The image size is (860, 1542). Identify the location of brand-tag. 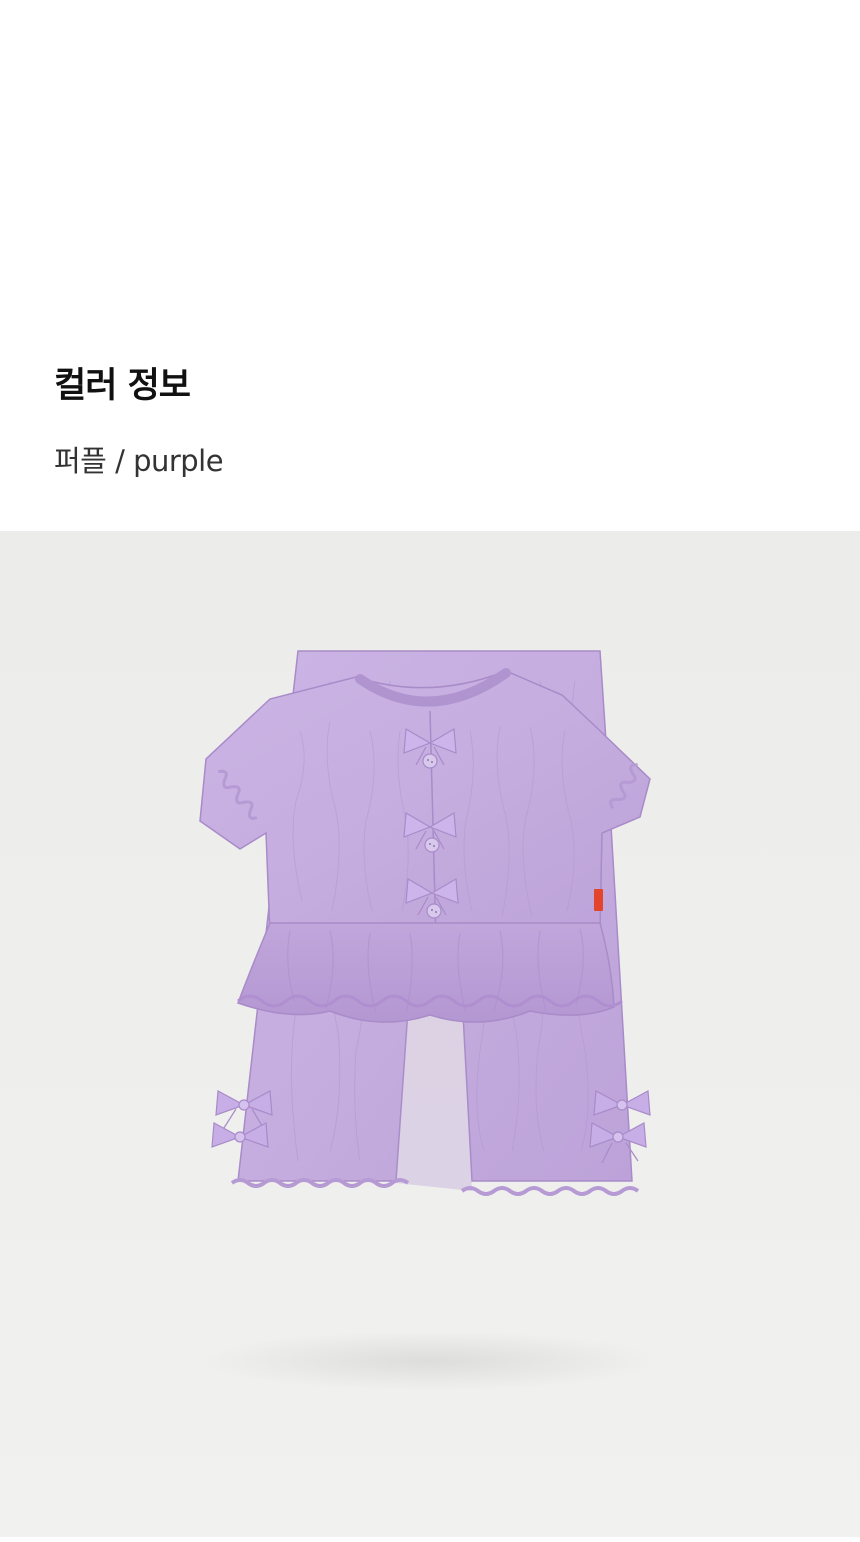
(598, 900).